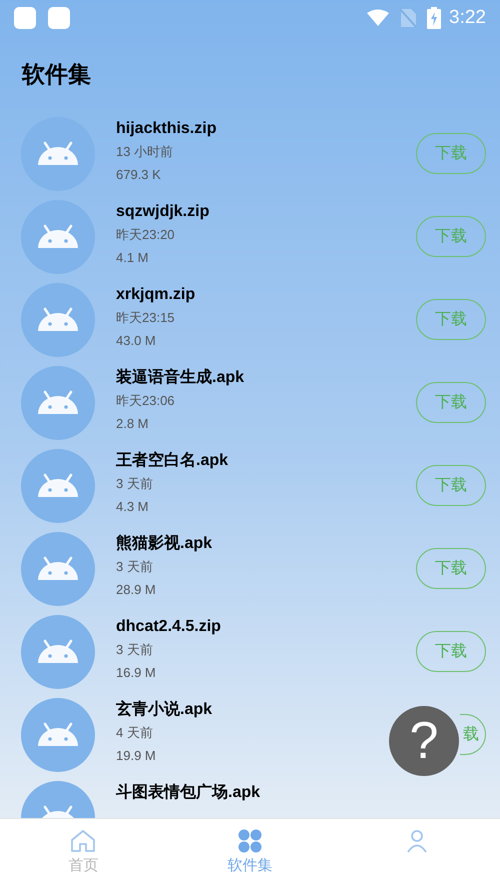  What do you see at coordinates (56, 74) in the screenshot?
I see `page-title: 软件集` at bounding box center [56, 74].